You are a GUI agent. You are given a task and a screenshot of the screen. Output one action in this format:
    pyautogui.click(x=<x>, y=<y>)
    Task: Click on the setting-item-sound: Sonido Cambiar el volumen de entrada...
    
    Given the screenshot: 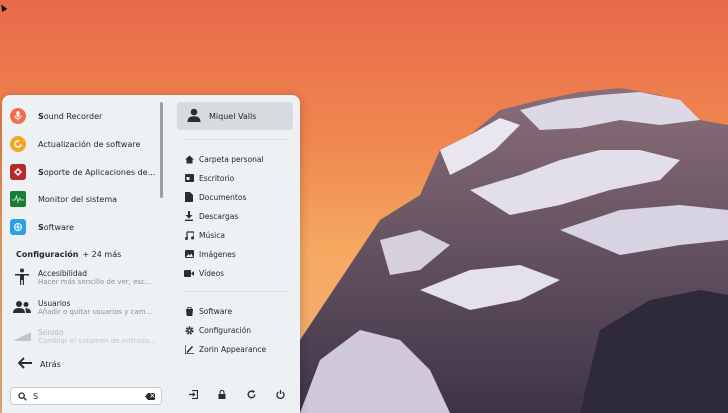 What is the action you would take?
    pyautogui.click(x=87, y=336)
    